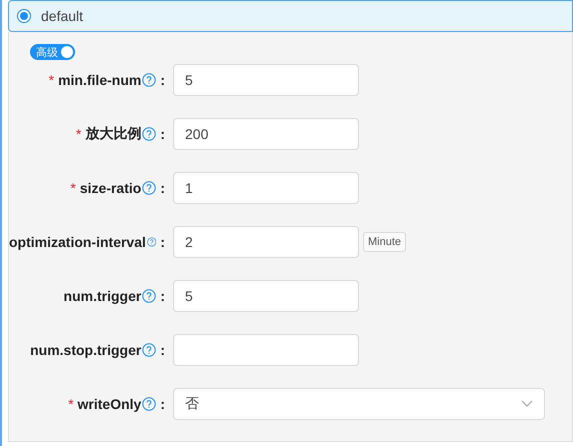 The width and height of the screenshot is (573, 446). Describe the element at coordinates (100, 80) in the screenshot. I see `field-label: min.file-num` at that location.